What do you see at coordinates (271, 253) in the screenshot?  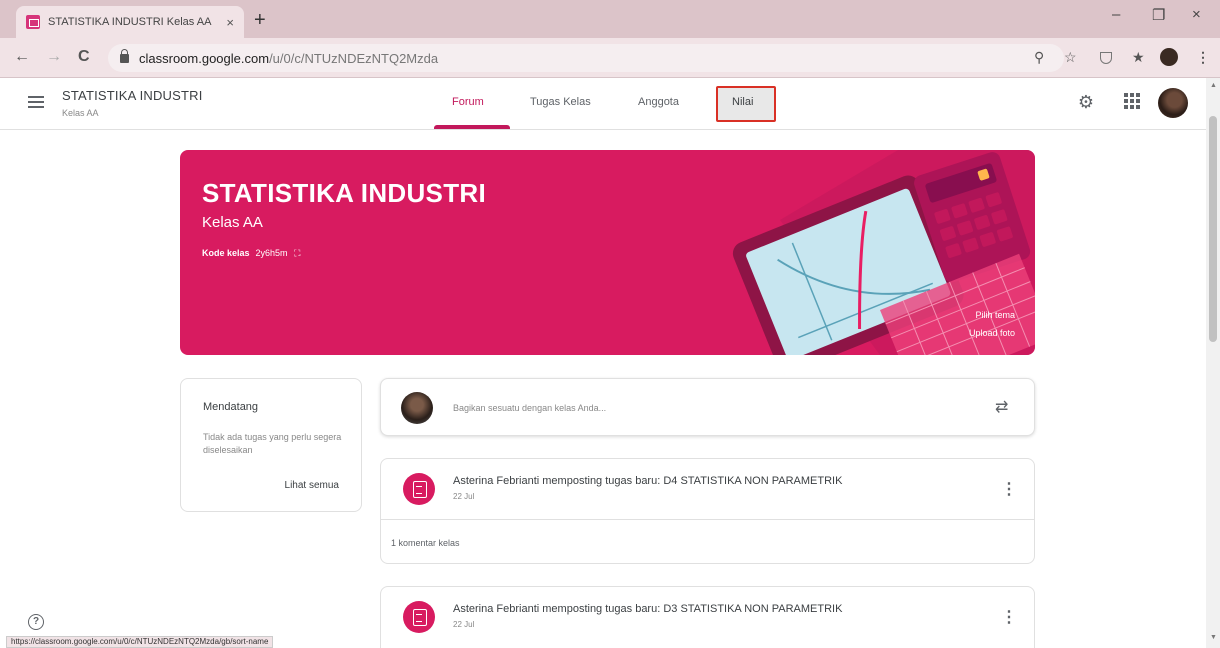 I see `class-code-value: 2y6h5m` at bounding box center [271, 253].